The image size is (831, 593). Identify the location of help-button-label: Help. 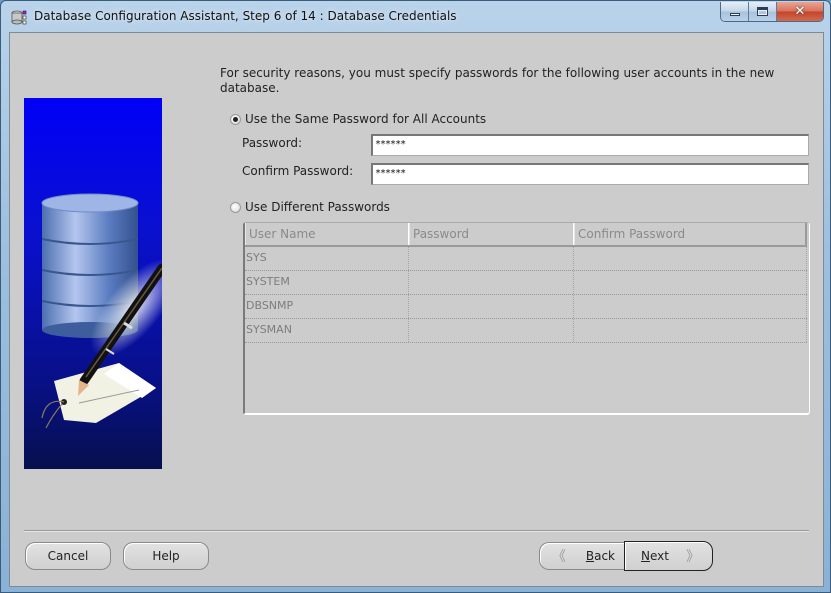
(166, 556).